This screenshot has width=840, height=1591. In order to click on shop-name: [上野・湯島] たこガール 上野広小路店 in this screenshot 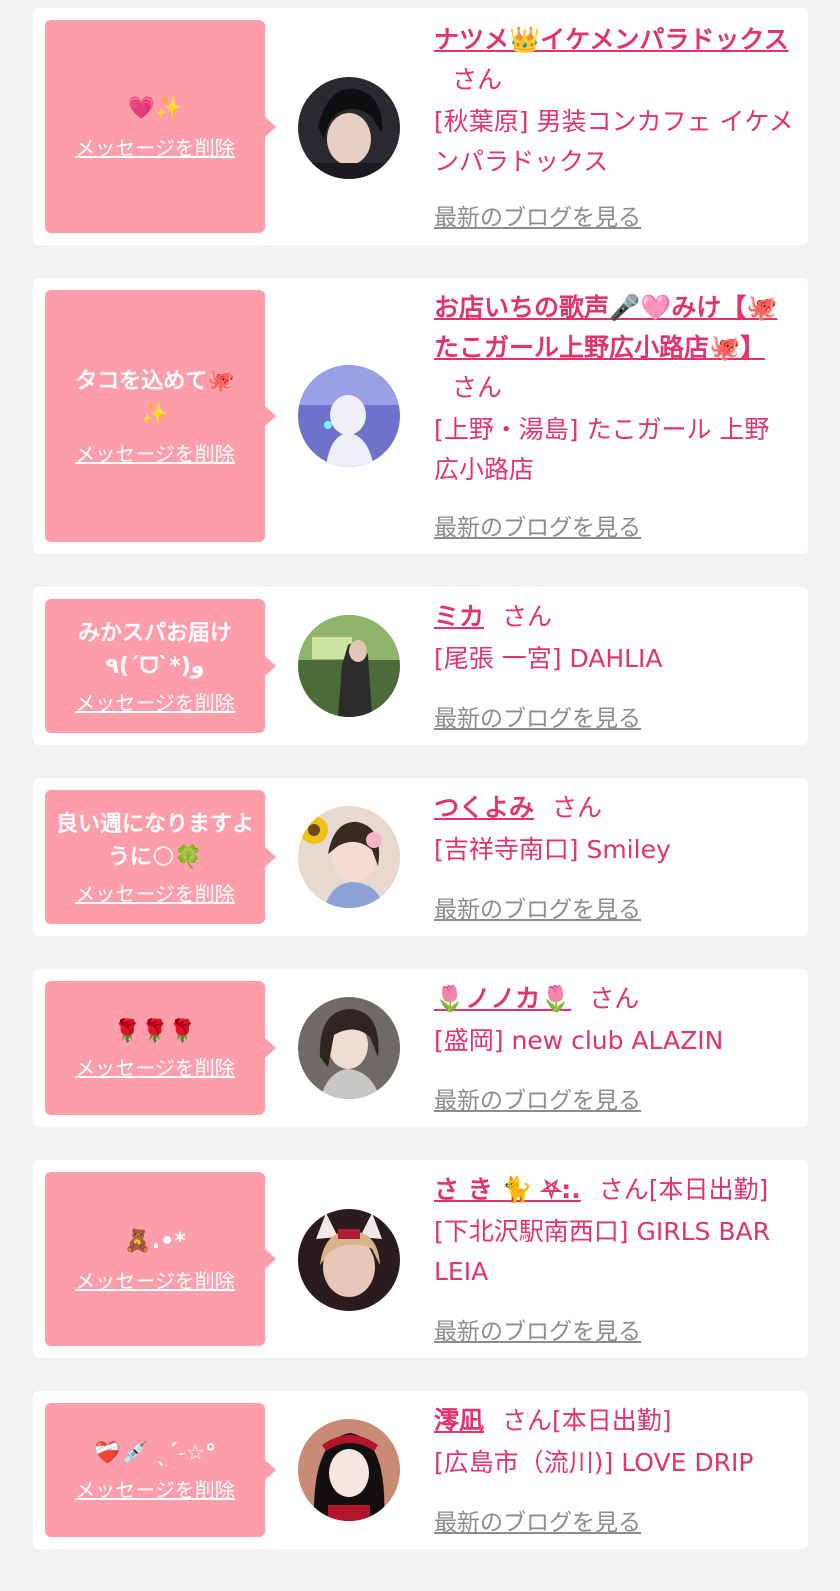, I will do `click(602, 449)`.